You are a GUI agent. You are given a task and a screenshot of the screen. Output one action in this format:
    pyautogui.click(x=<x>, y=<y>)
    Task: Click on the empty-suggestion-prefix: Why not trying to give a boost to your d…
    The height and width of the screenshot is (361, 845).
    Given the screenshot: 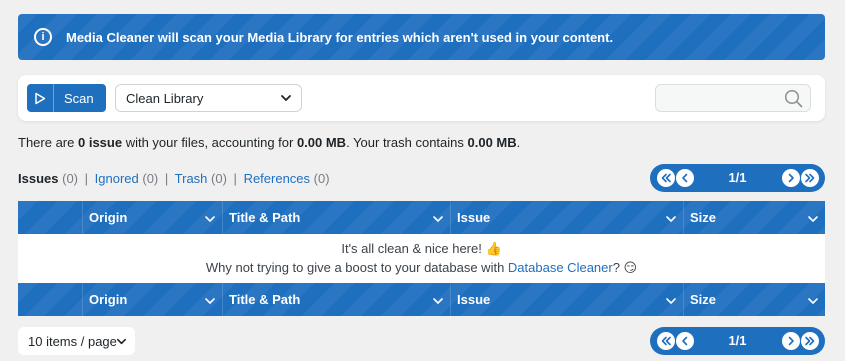 What is the action you would take?
    pyautogui.click(x=356, y=267)
    